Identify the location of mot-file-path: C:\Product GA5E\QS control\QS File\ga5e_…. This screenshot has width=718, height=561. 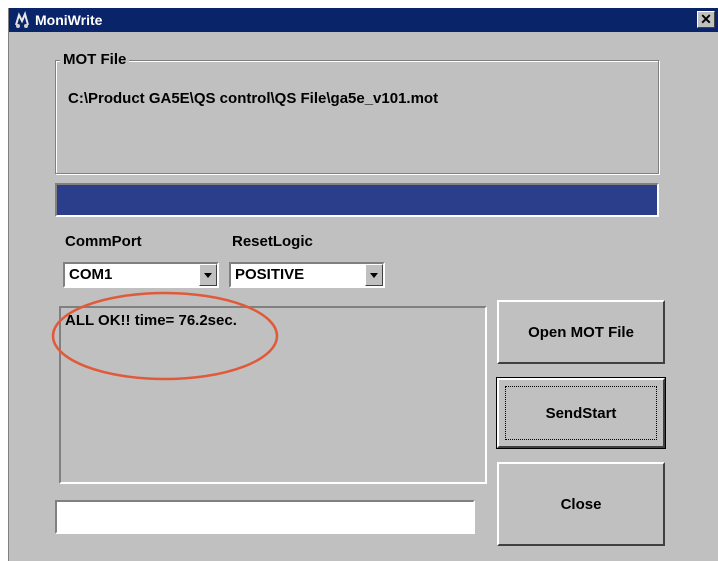
(253, 98).